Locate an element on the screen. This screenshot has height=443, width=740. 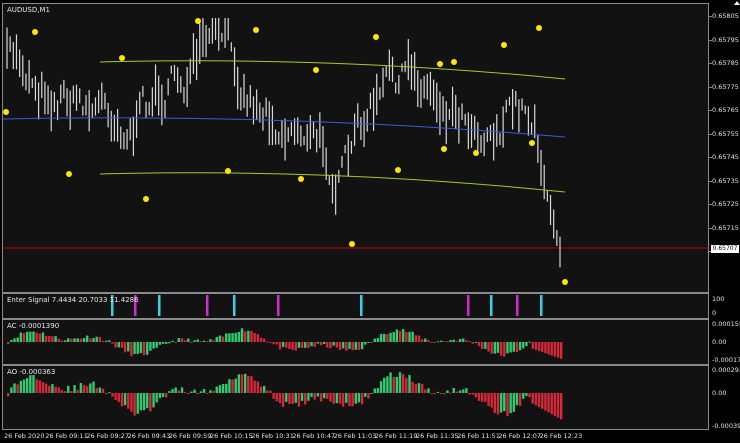
price-scale-label: 0.65775 is located at coordinates (725, 86).